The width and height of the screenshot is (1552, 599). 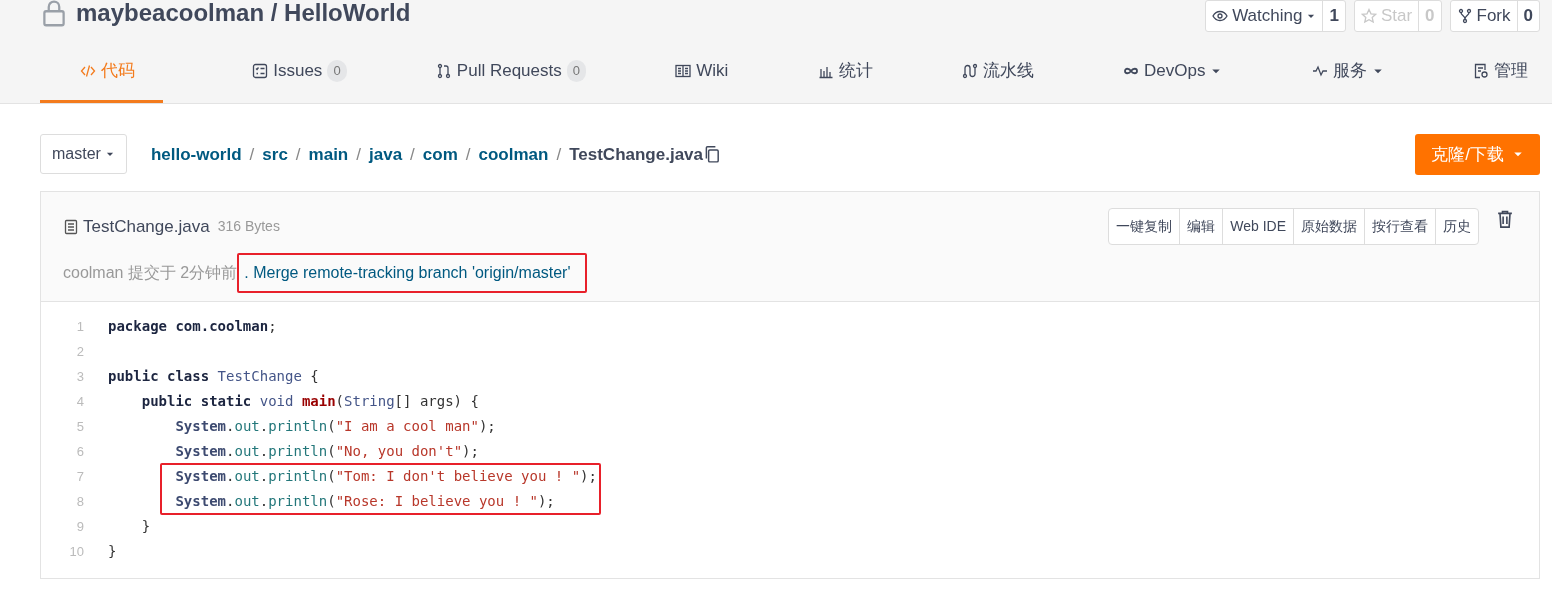 I want to click on watch-button: Watching, so click(x=1264, y=16).